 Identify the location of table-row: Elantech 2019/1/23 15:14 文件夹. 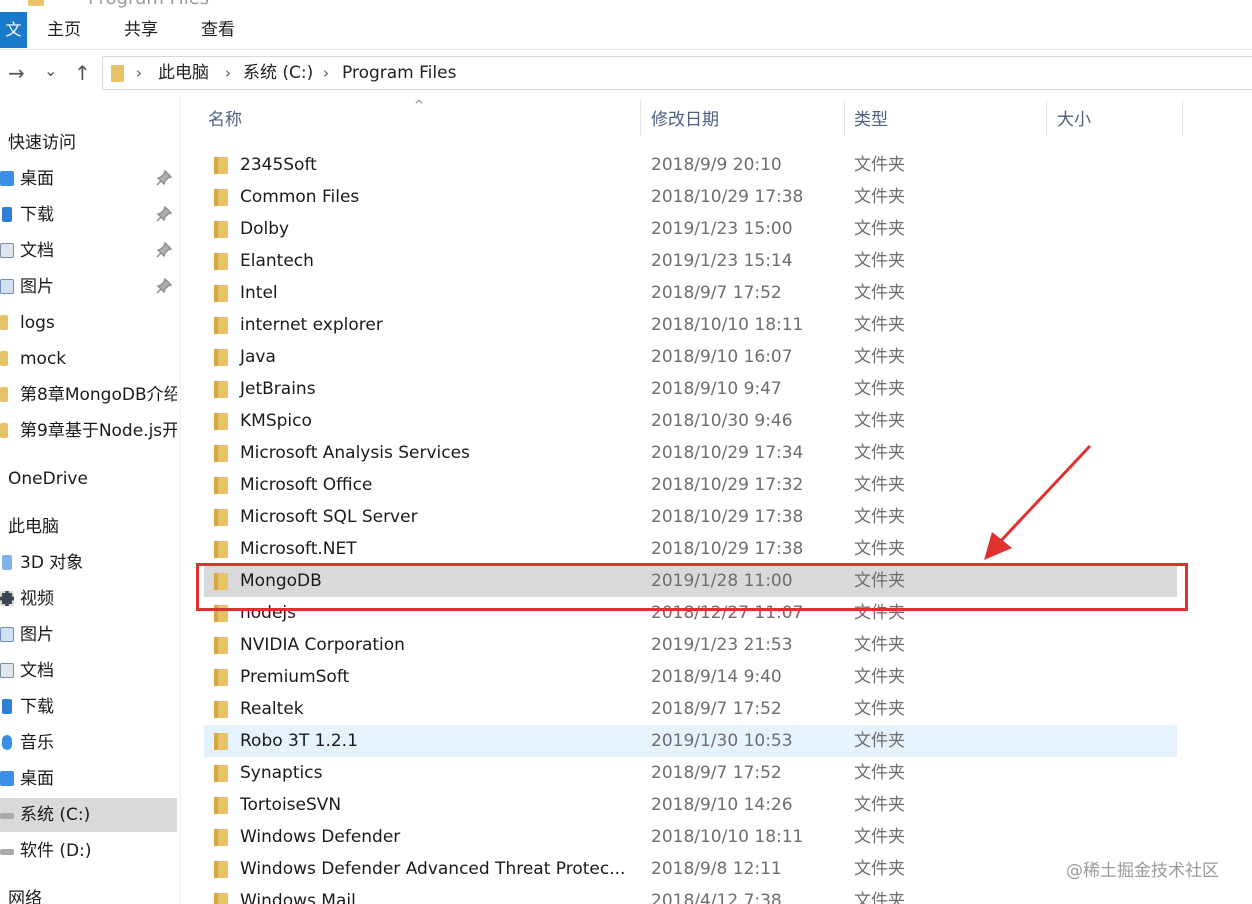
(690, 261).